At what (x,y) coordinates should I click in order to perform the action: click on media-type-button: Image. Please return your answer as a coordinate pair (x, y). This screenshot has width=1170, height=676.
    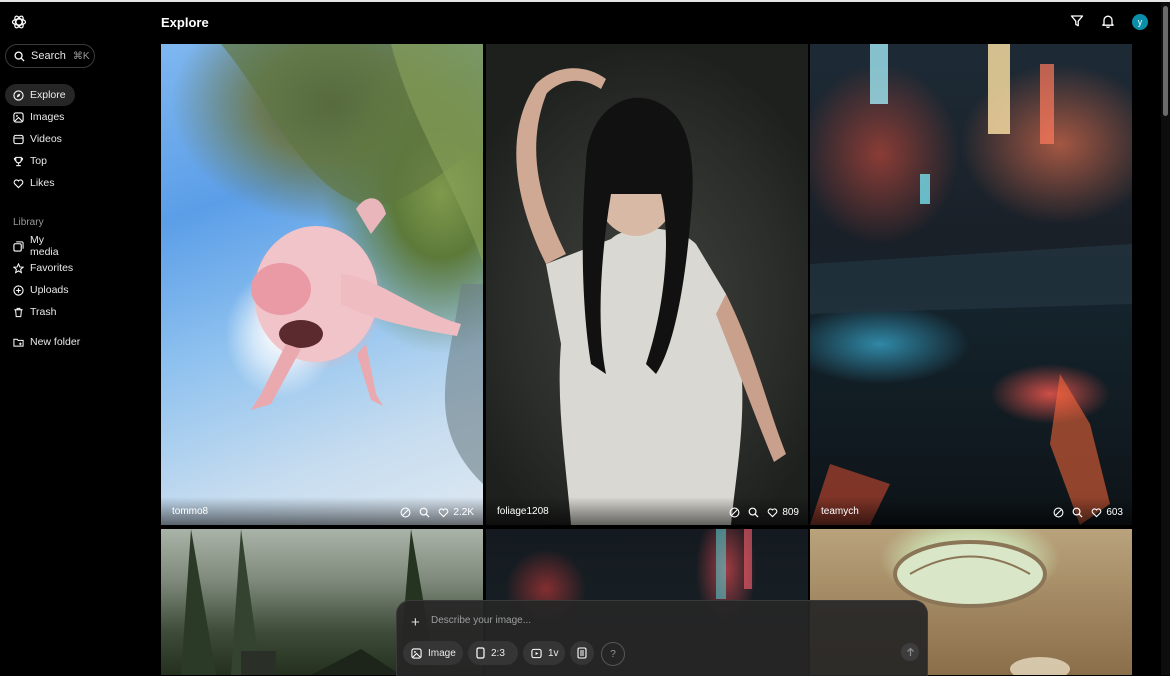
    Looking at the image, I should click on (433, 653).